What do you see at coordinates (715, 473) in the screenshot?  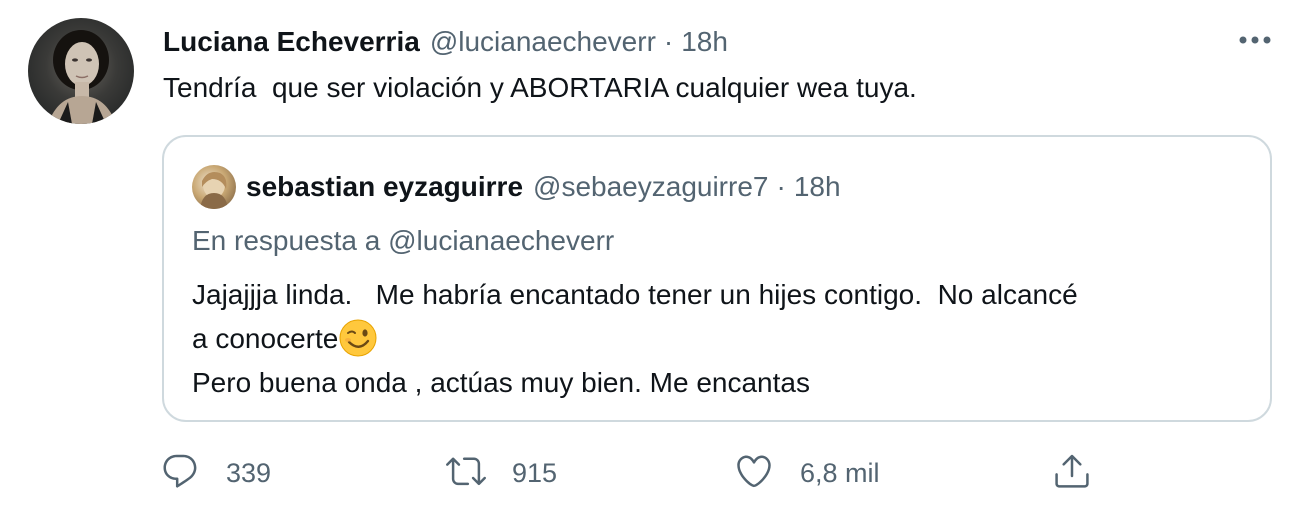 I see `tweet-actions: 339 915 6,8 mil` at bounding box center [715, 473].